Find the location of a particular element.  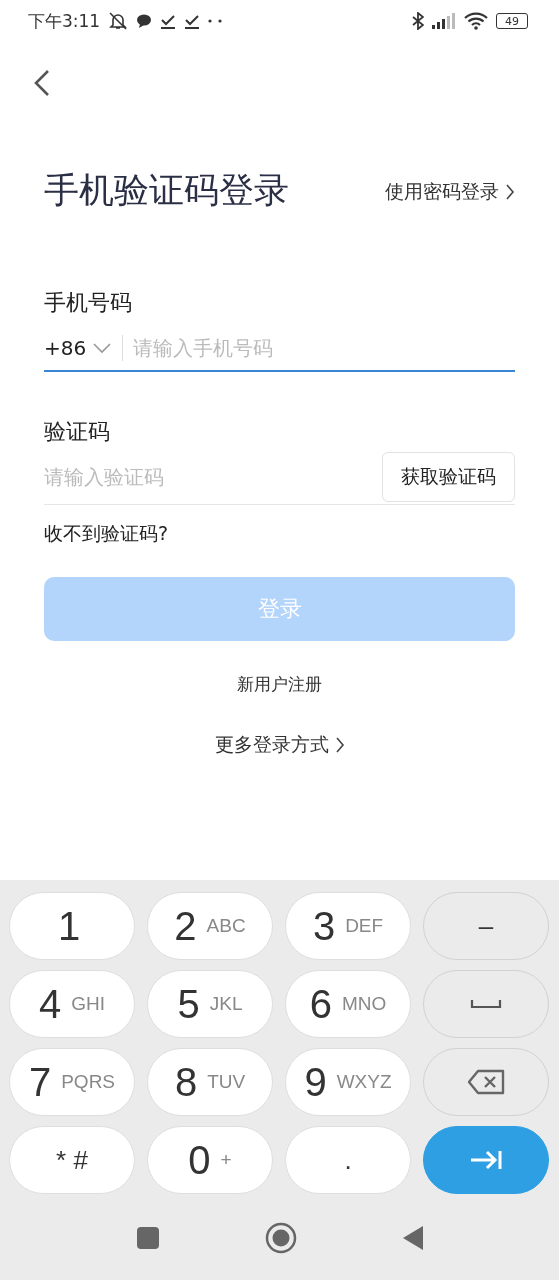

digit-key: 1 is located at coordinates (72, 926).